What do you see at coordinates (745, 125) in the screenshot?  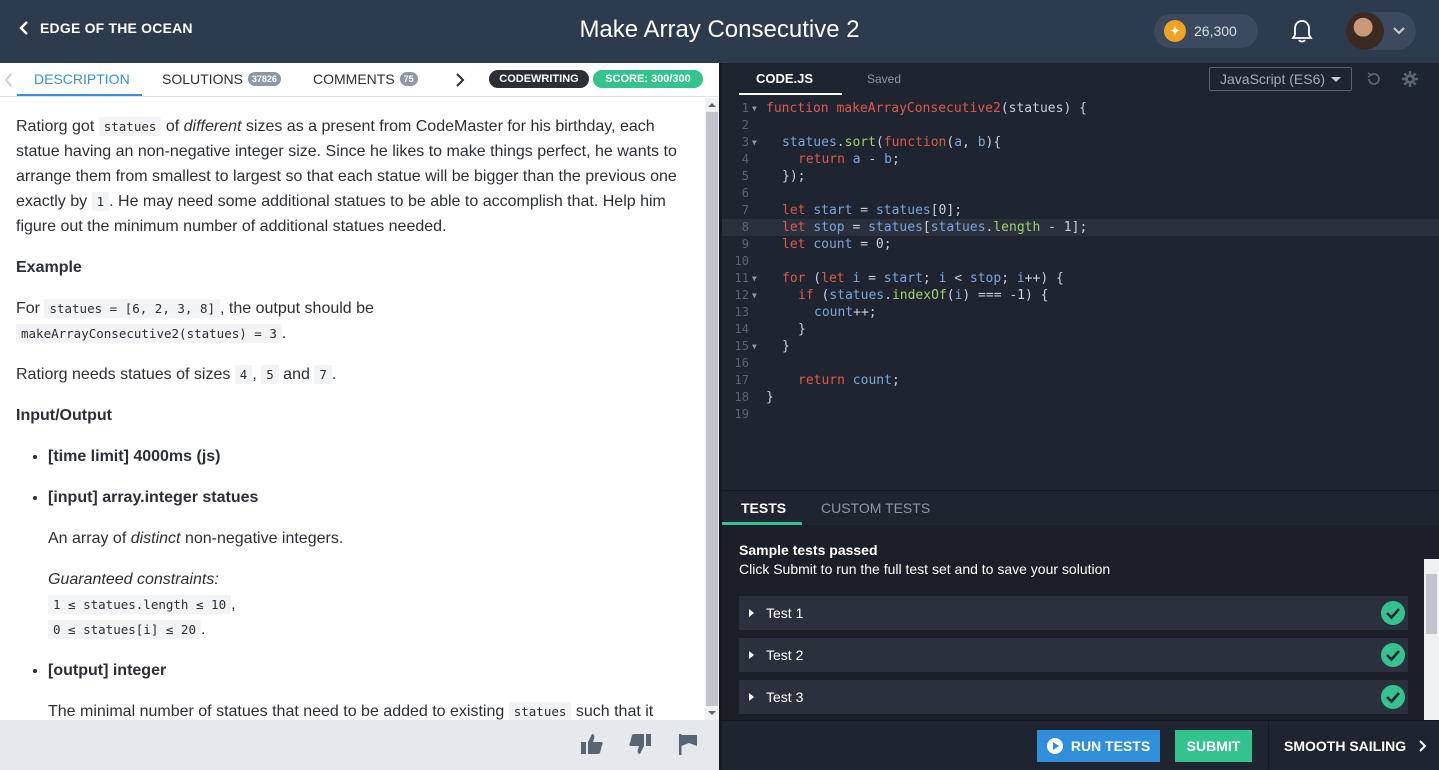 I see `code-line: 2` at bounding box center [745, 125].